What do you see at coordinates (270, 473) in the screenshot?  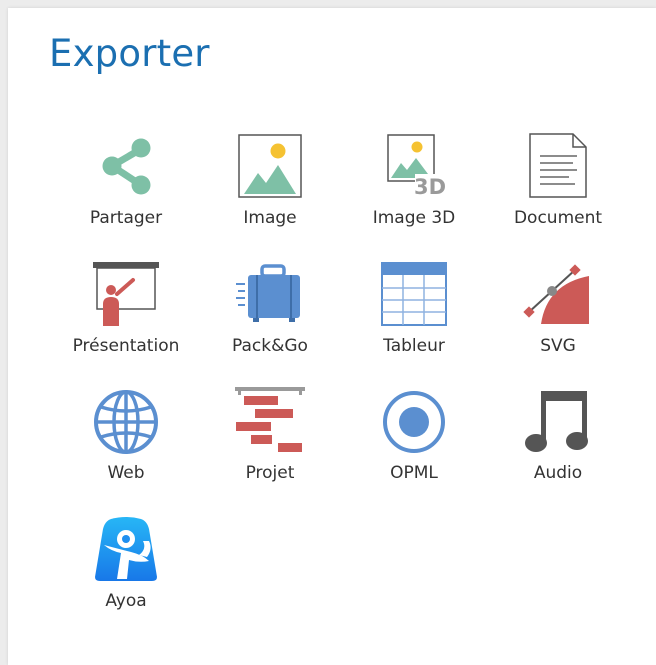 I see `export-label: Projet` at bounding box center [270, 473].